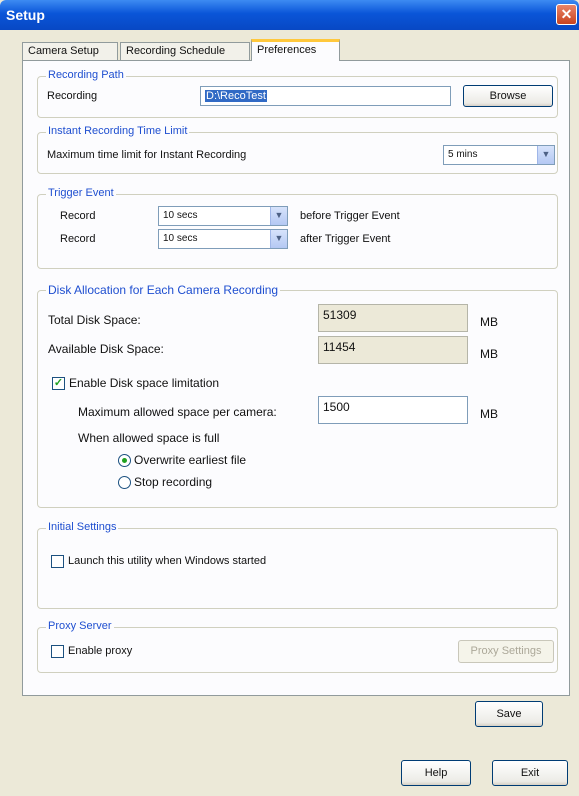  Describe the element at coordinates (463, 154) in the screenshot. I see `instant-limit-value: 5 mins` at that location.